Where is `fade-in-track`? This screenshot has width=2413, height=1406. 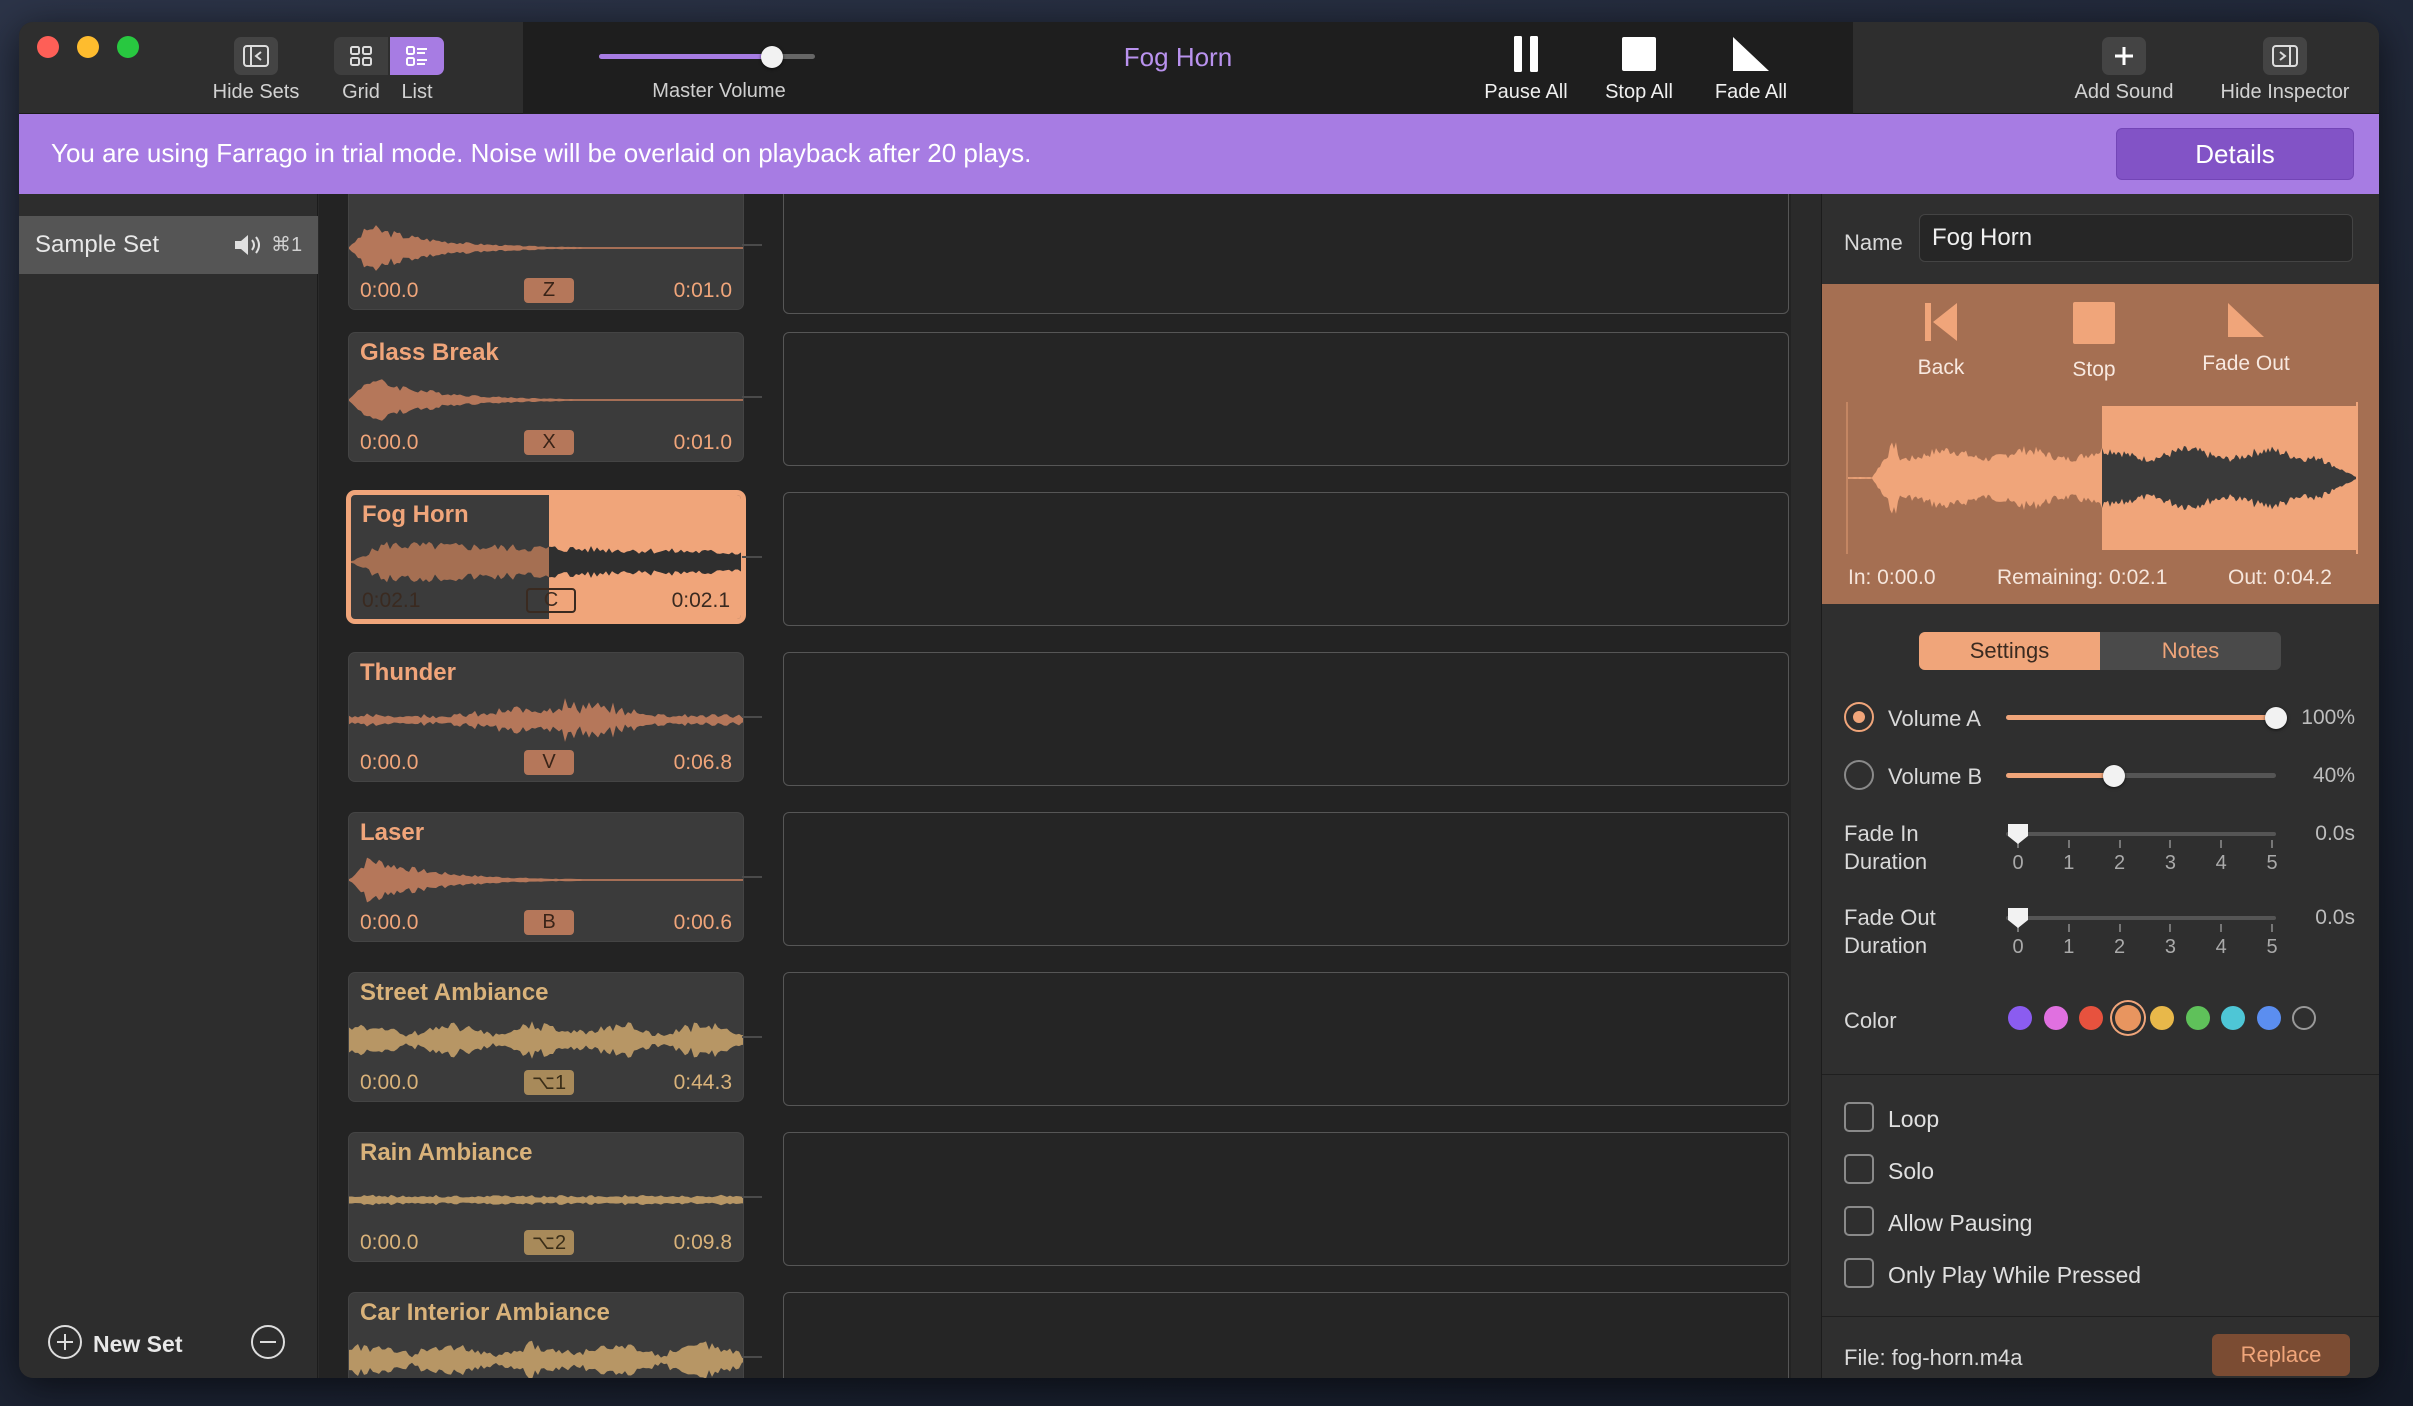
fade-in-track is located at coordinates (2141, 834).